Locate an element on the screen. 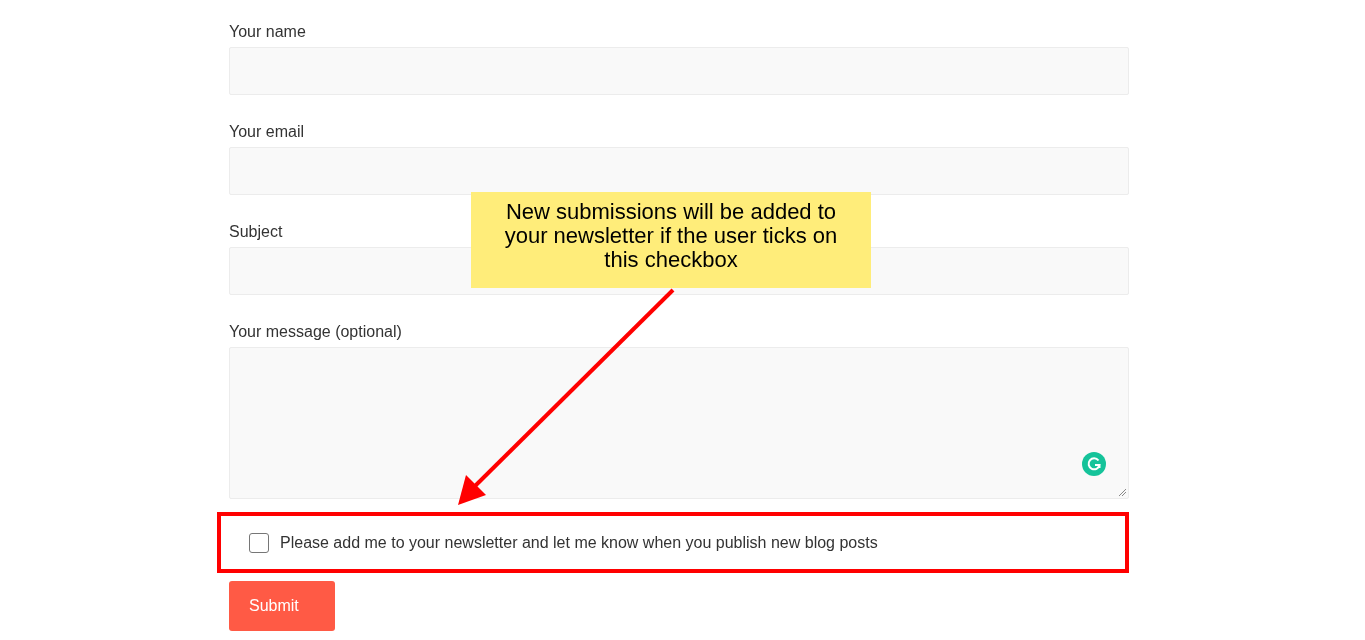 The image size is (1365, 640). field-label: Your message (optional) is located at coordinates (315, 332).